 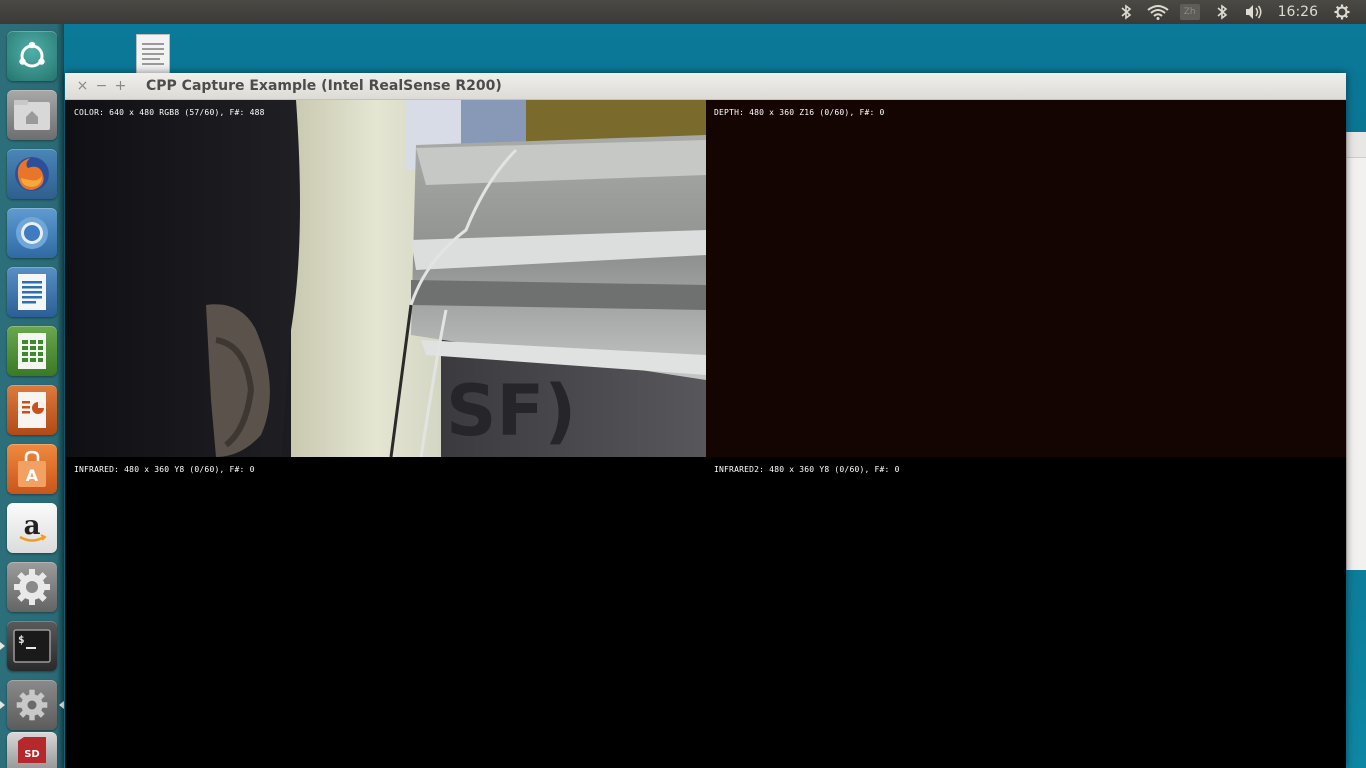 I want to click on ubuntu-logo-icon, so click(x=32, y=54).